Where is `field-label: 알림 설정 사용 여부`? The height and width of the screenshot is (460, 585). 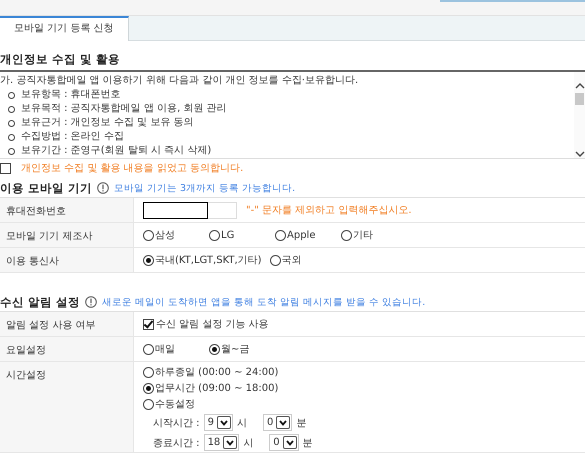 field-label: 알림 설정 사용 여부 is located at coordinates (67, 324).